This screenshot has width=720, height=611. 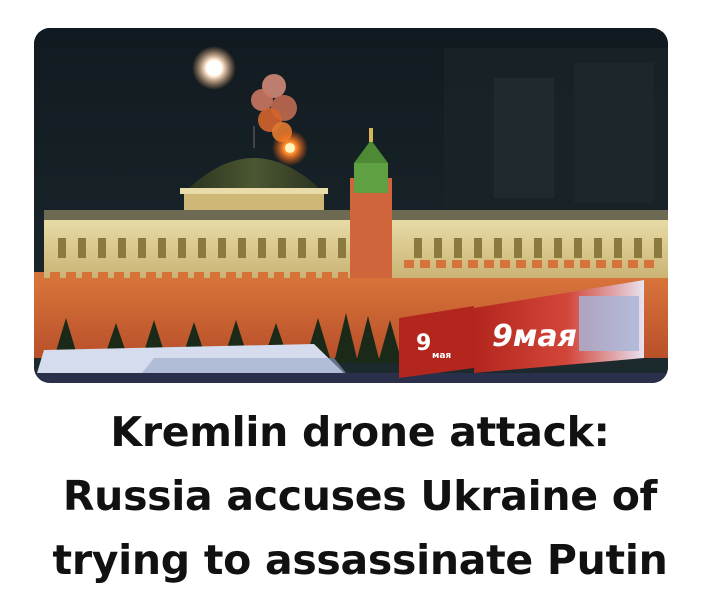 What do you see at coordinates (609, 323) in the screenshot?
I see `billboard-image-panel` at bounding box center [609, 323].